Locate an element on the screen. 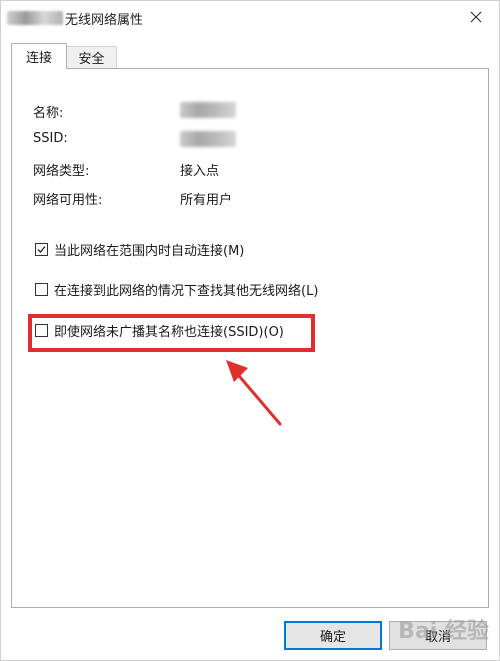 This screenshot has height=661, width=500. tab-security: 安全 is located at coordinates (92, 57).